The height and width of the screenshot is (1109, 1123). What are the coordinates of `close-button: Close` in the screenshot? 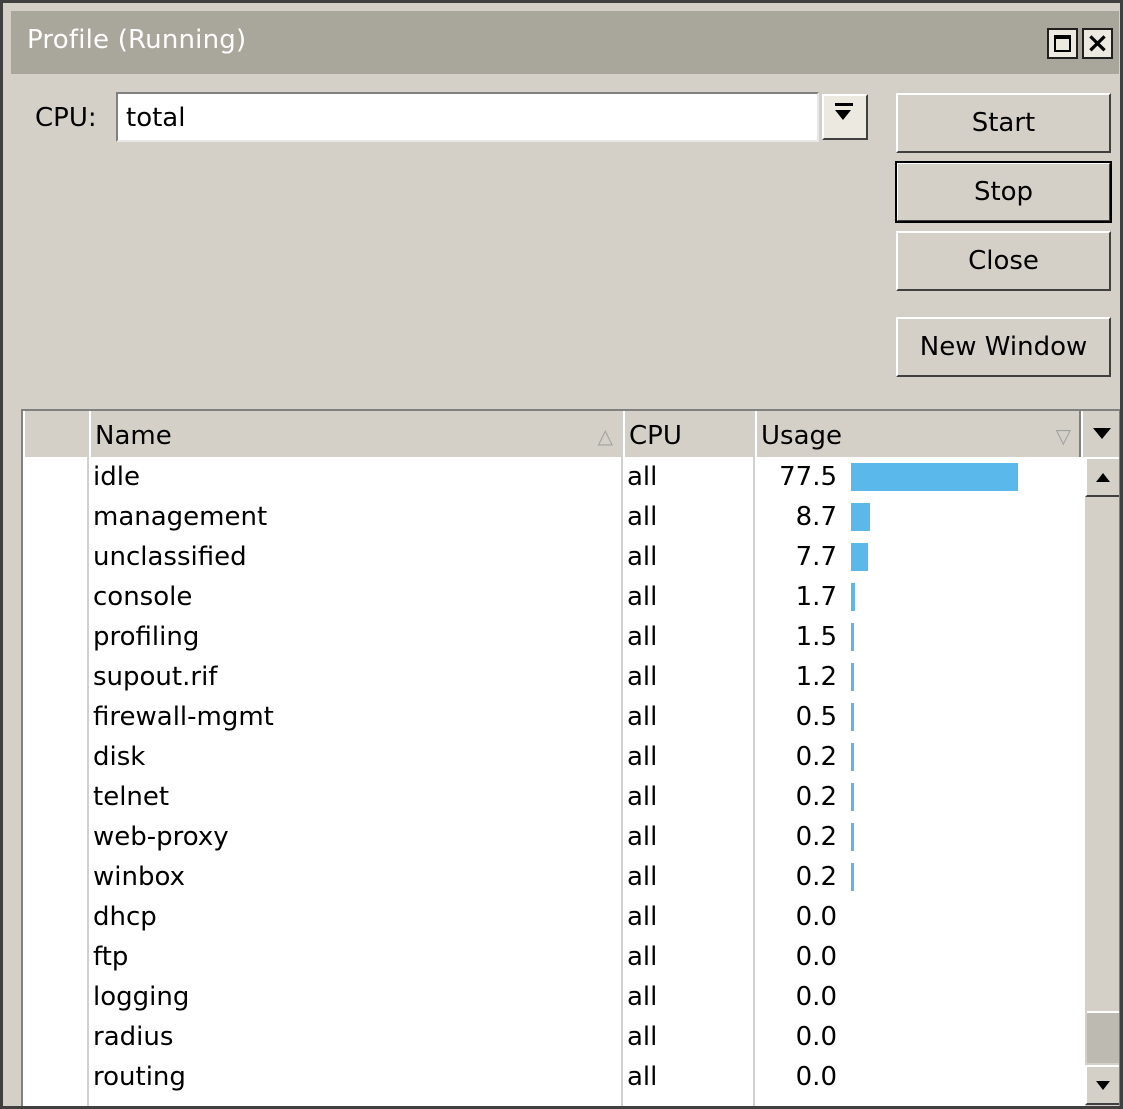 It's located at (1003, 261).